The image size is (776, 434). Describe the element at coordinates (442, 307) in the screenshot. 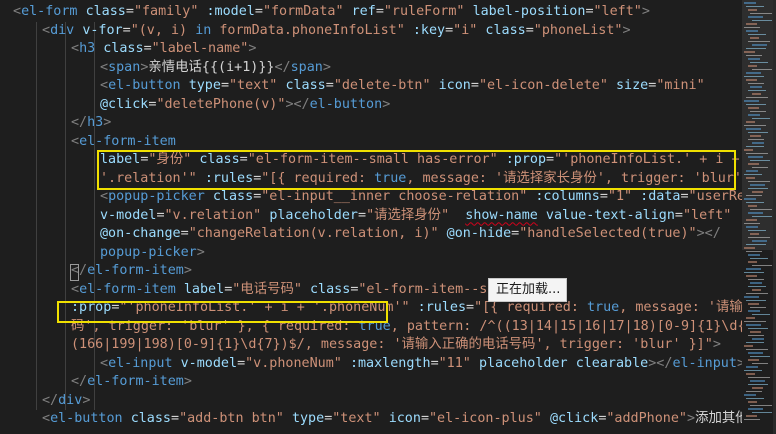

I see `code-token: :rules` at that location.